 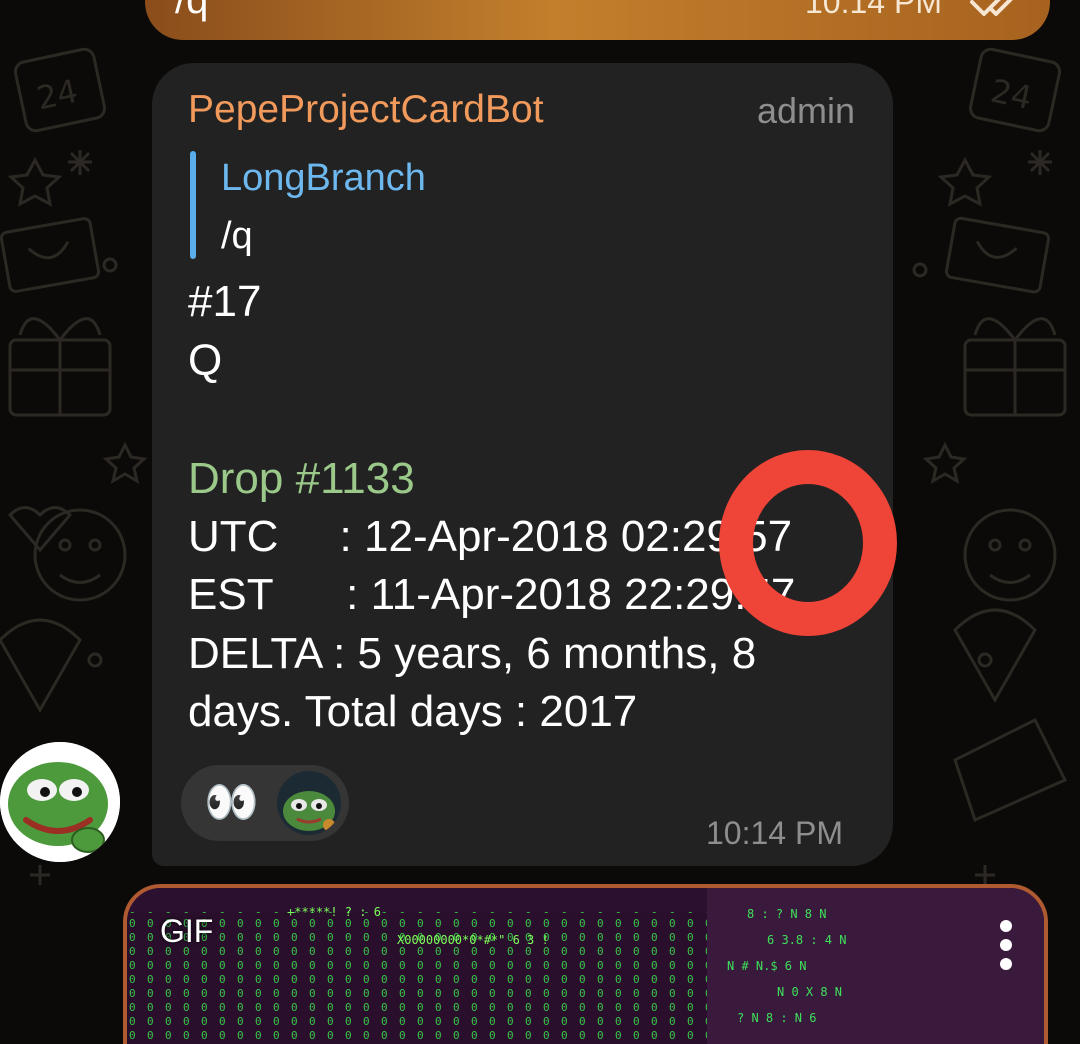 I want to click on reply-author: LongBranch, so click(x=323, y=178).